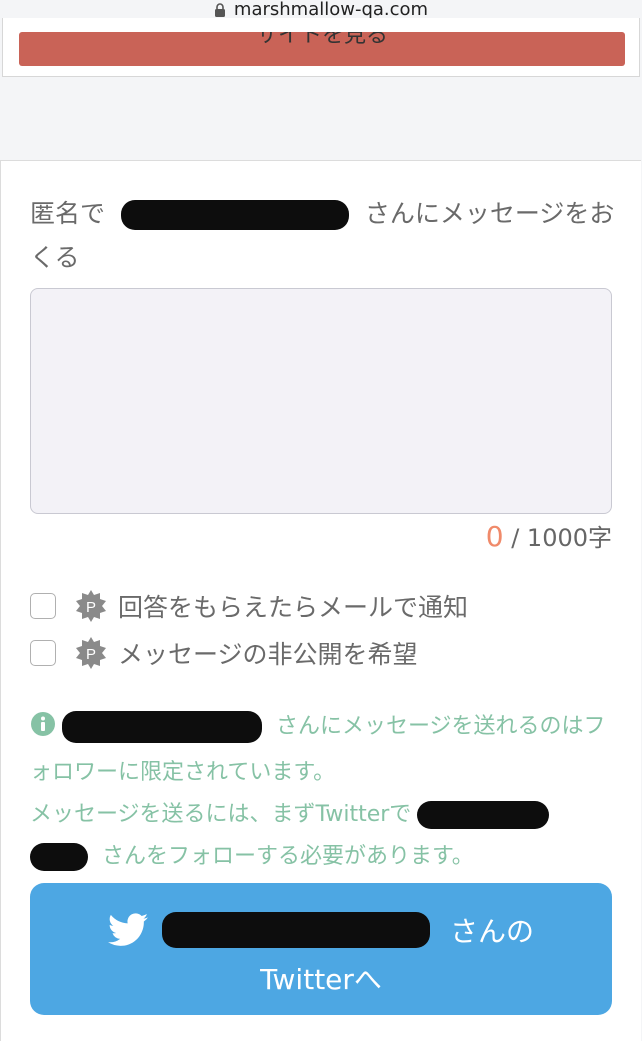  I want to click on option-private: P メッセージの非公開を希望, so click(224, 653).